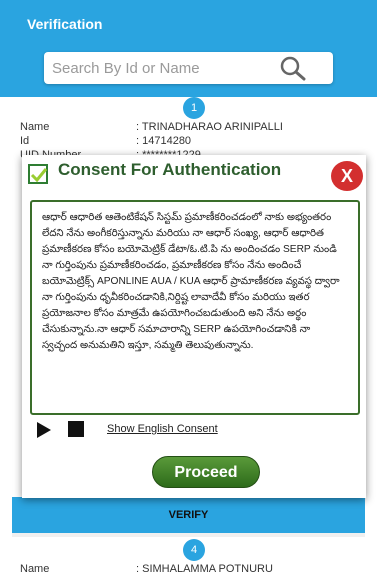  Describe the element at coordinates (44, 430) in the screenshot. I see `play-icon` at that location.